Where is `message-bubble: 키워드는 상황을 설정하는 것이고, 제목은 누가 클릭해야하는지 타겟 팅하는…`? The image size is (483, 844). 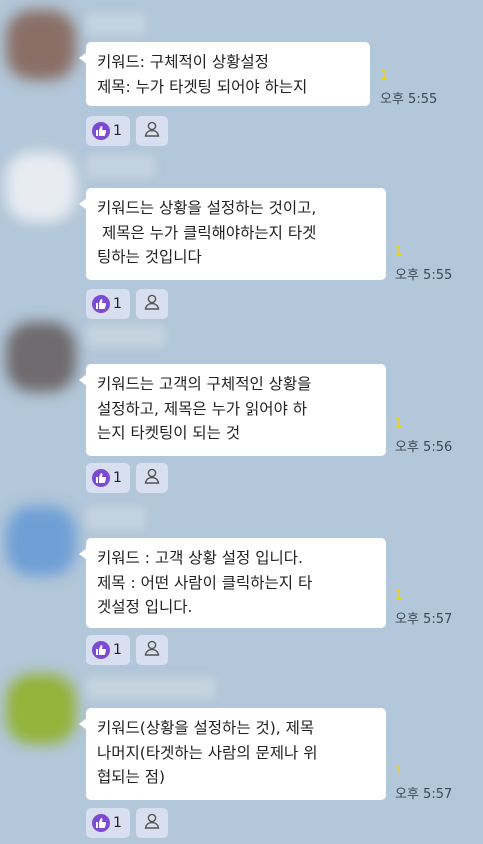
message-bubble: 키워드는 상황을 설정하는 것이고, 제목은 누가 클릭해야하는지 타겟 팅하는… is located at coordinates (232, 234).